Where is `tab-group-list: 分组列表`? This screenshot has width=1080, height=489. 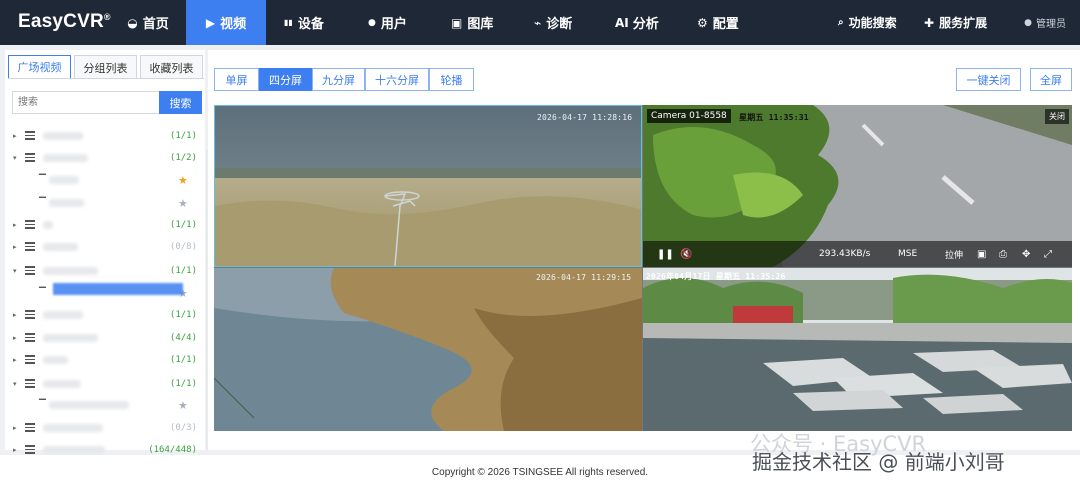 tab-group-list: 分组列表 is located at coordinates (105, 67).